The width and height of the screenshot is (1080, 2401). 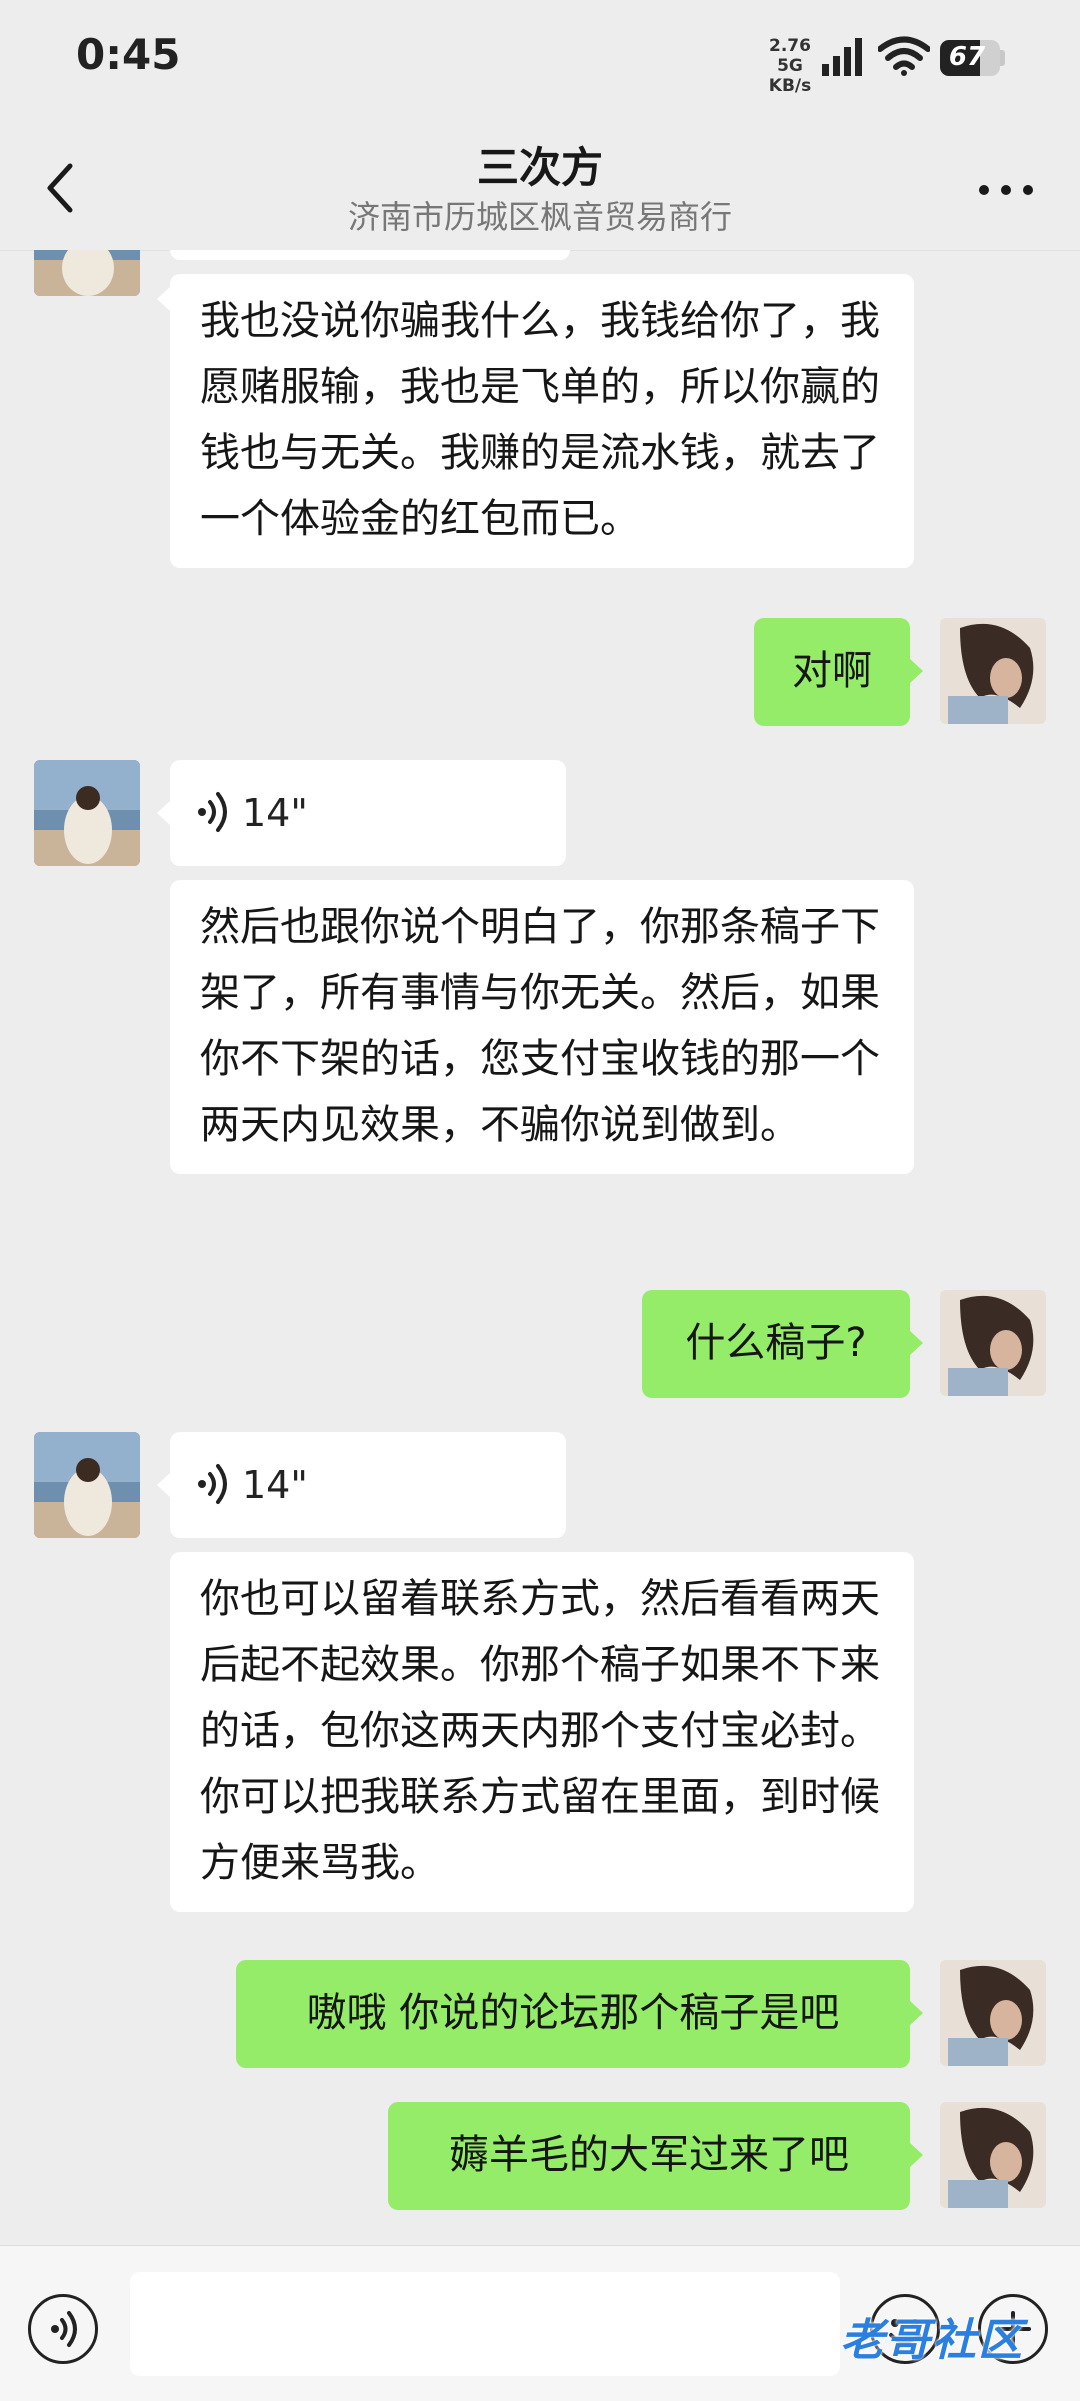 What do you see at coordinates (539, 167) in the screenshot?
I see `chat-title: 三次方` at bounding box center [539, 167].